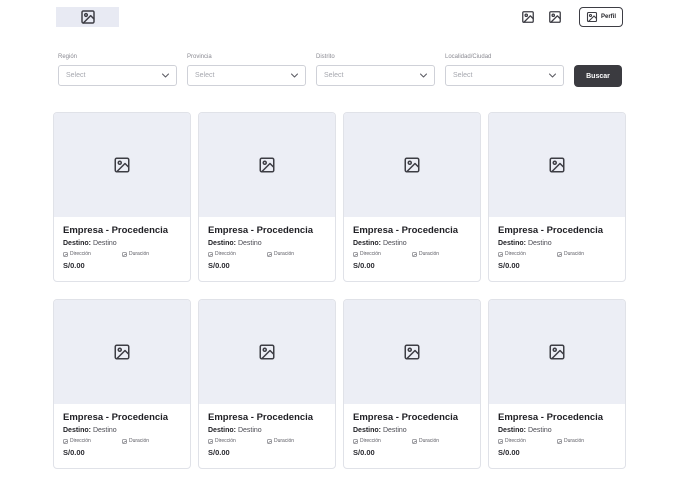 This screenshot has height=482, width=676. Describe the element at coordinates (598, 76) in the screenshot. I see `search-button: Buscar` at that location.